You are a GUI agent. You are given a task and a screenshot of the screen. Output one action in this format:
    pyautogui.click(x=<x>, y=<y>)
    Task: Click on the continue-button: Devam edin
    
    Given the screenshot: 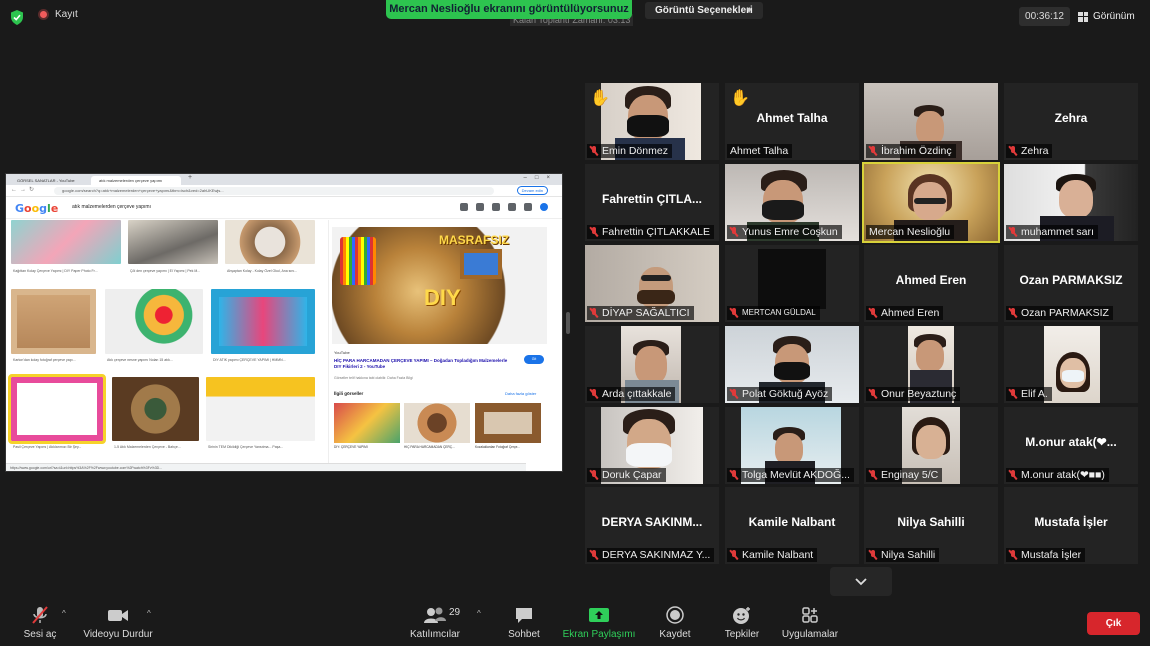 What is the action you would take?
    pyautogui.click(x=532, y=190)
    